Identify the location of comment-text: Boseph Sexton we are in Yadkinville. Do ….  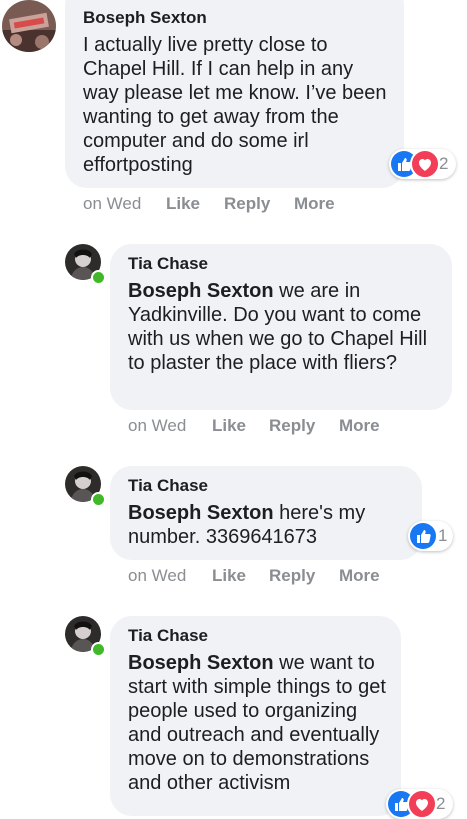
(278, 327).